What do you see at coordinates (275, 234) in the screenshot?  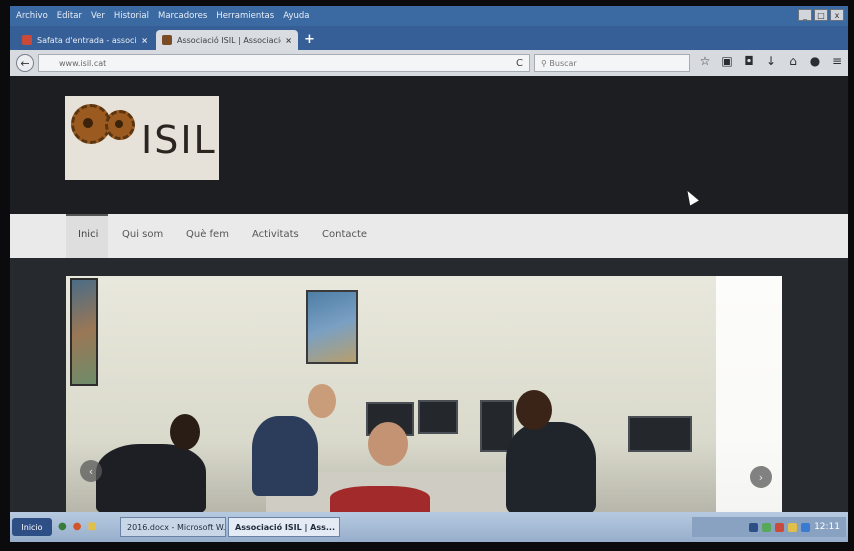 I see `nav-activitats: Activitats` at bounding box center [275, 234].